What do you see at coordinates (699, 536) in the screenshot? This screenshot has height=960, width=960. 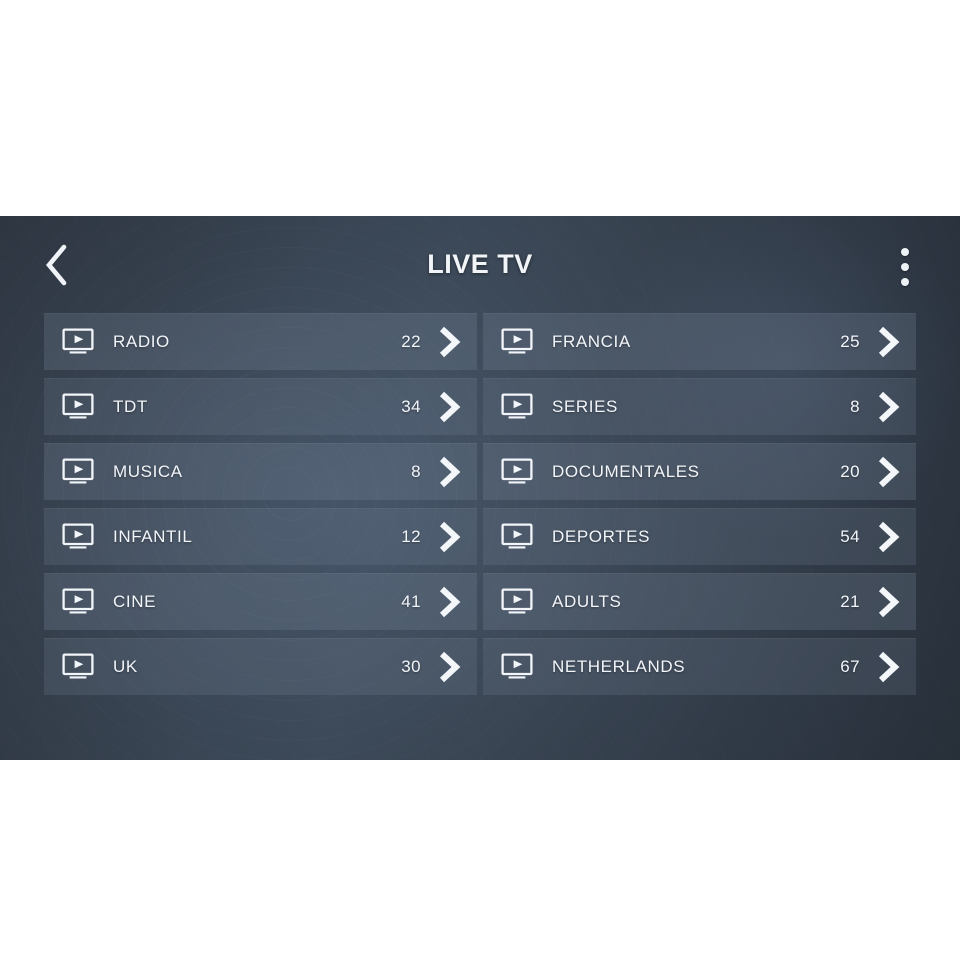 I see `category-row-deportes: DEPORTES 54` at bounding box center [699, 536].